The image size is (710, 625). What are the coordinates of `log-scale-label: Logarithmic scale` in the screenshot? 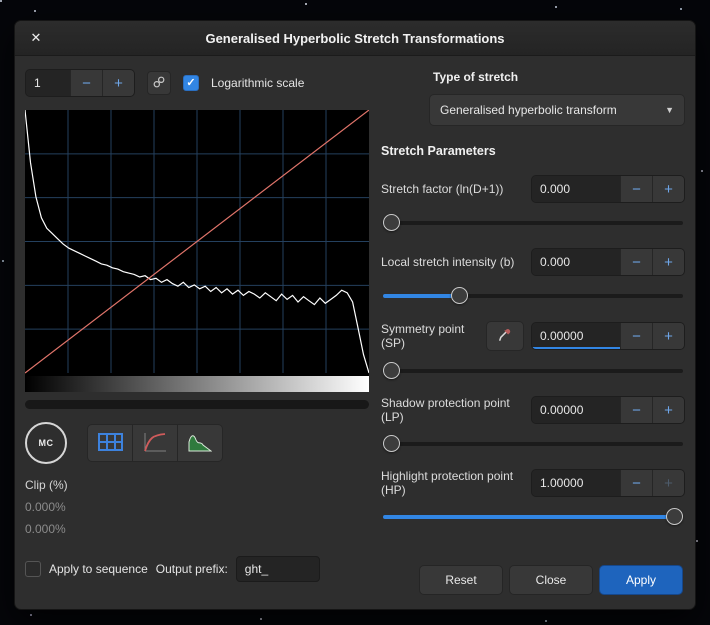 It's located at (258, 83).